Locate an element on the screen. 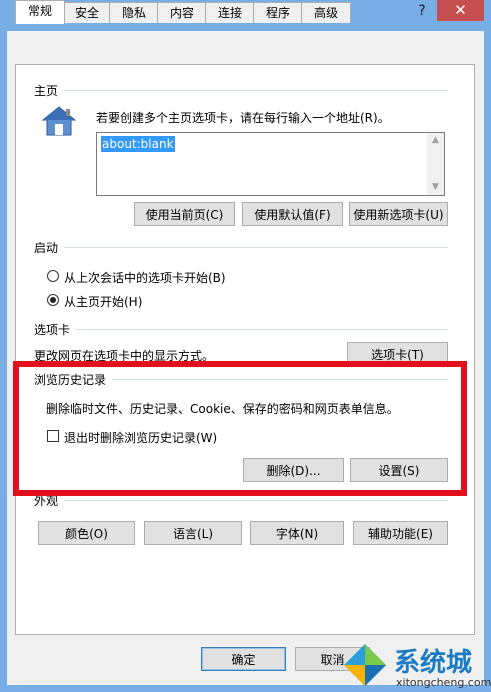  scroll-up-arrow-icon: ▲ is located at coordinates (435, 140).